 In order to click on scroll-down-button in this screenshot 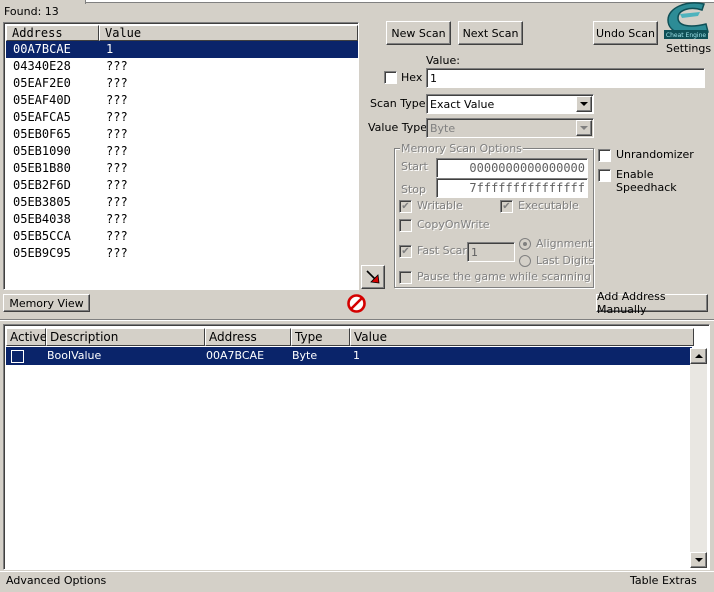, I will do `click(698, 560)`.